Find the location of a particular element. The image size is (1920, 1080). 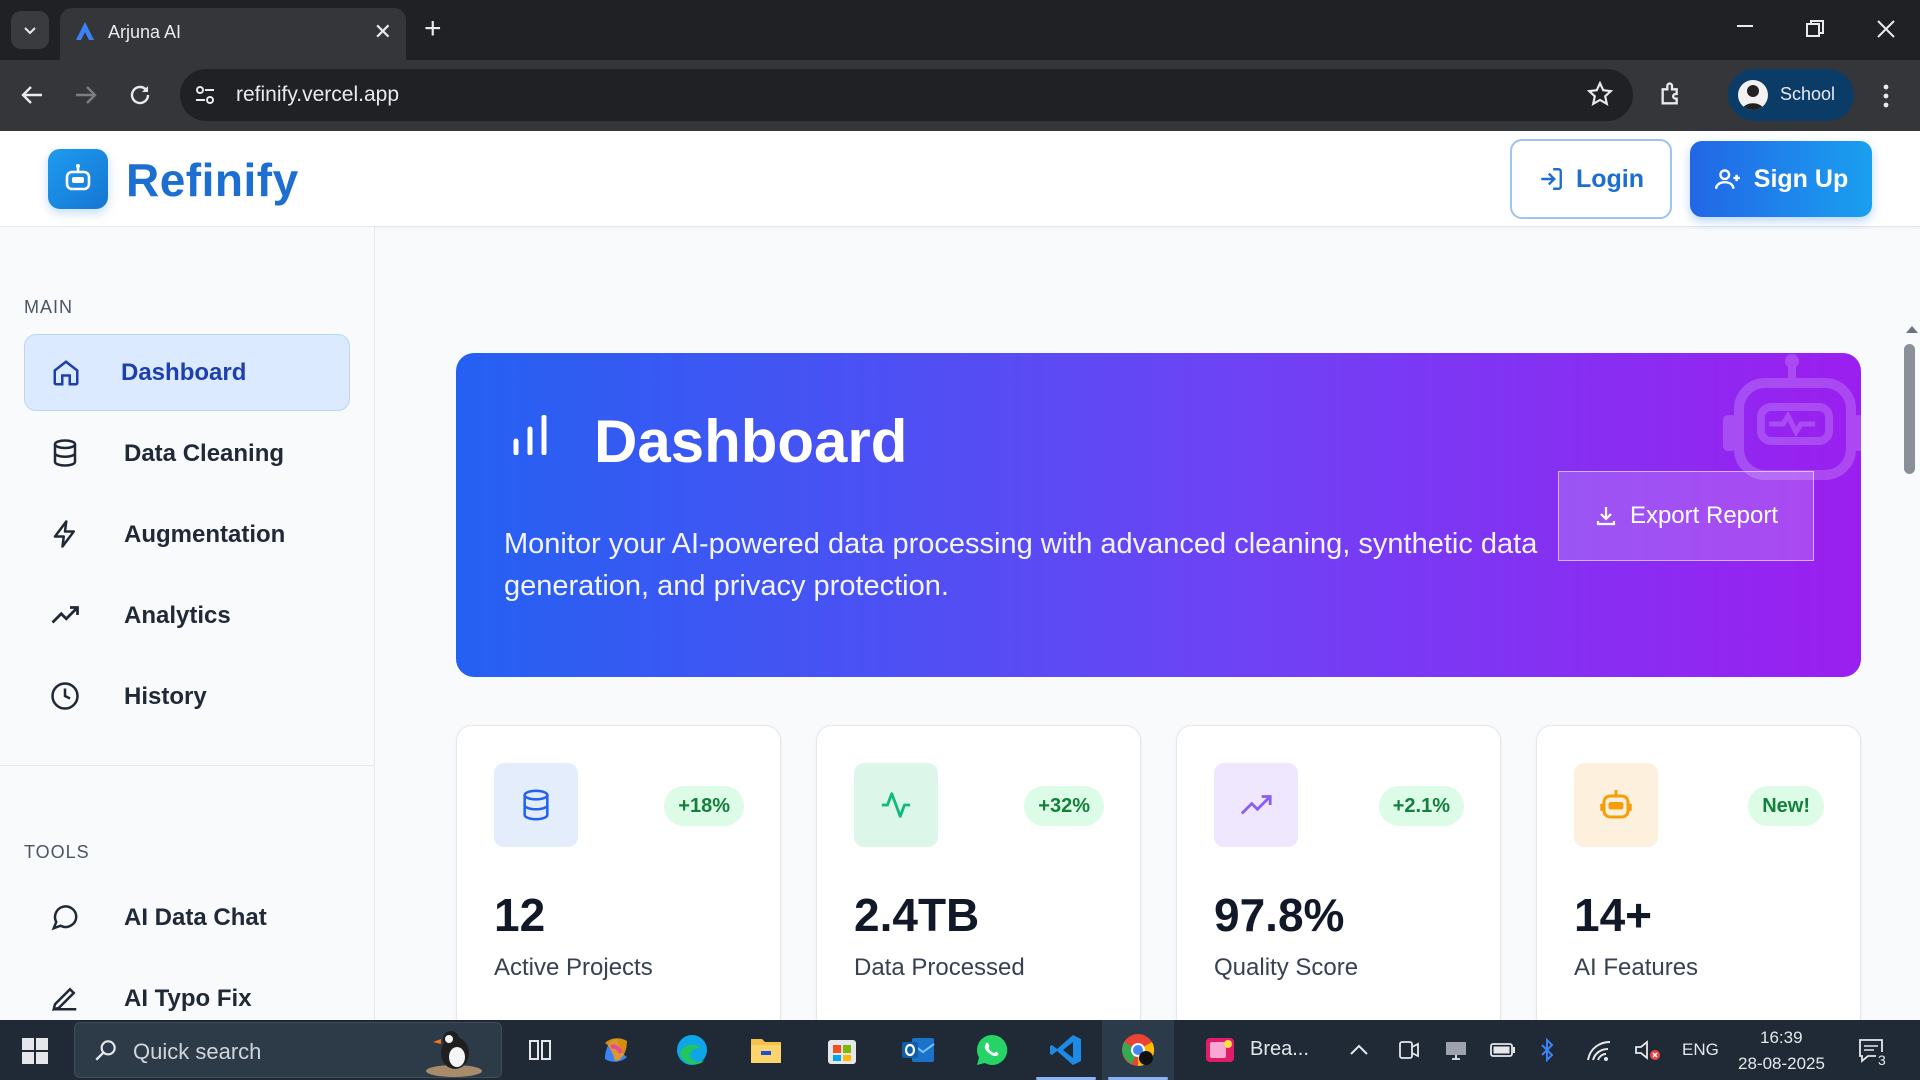

search-icon is located at coordinates (105, 1050).